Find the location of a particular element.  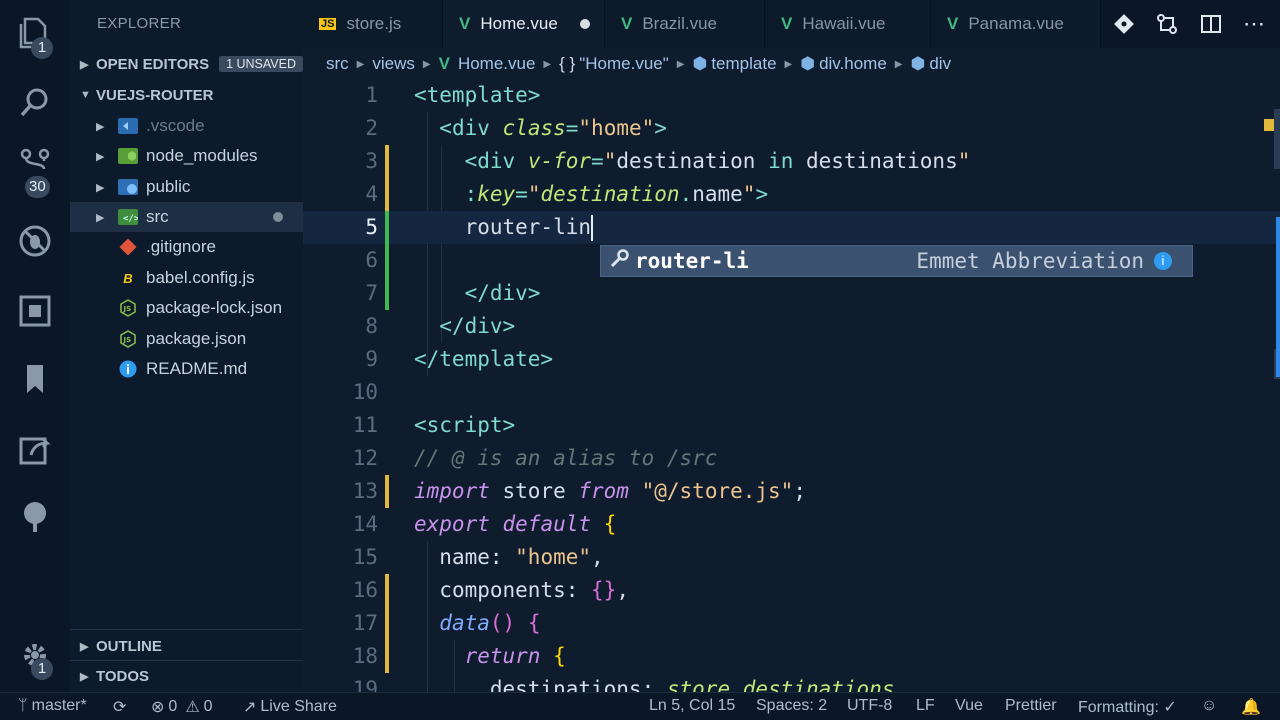

line-number: 11 is located at coordinates (365, 425).